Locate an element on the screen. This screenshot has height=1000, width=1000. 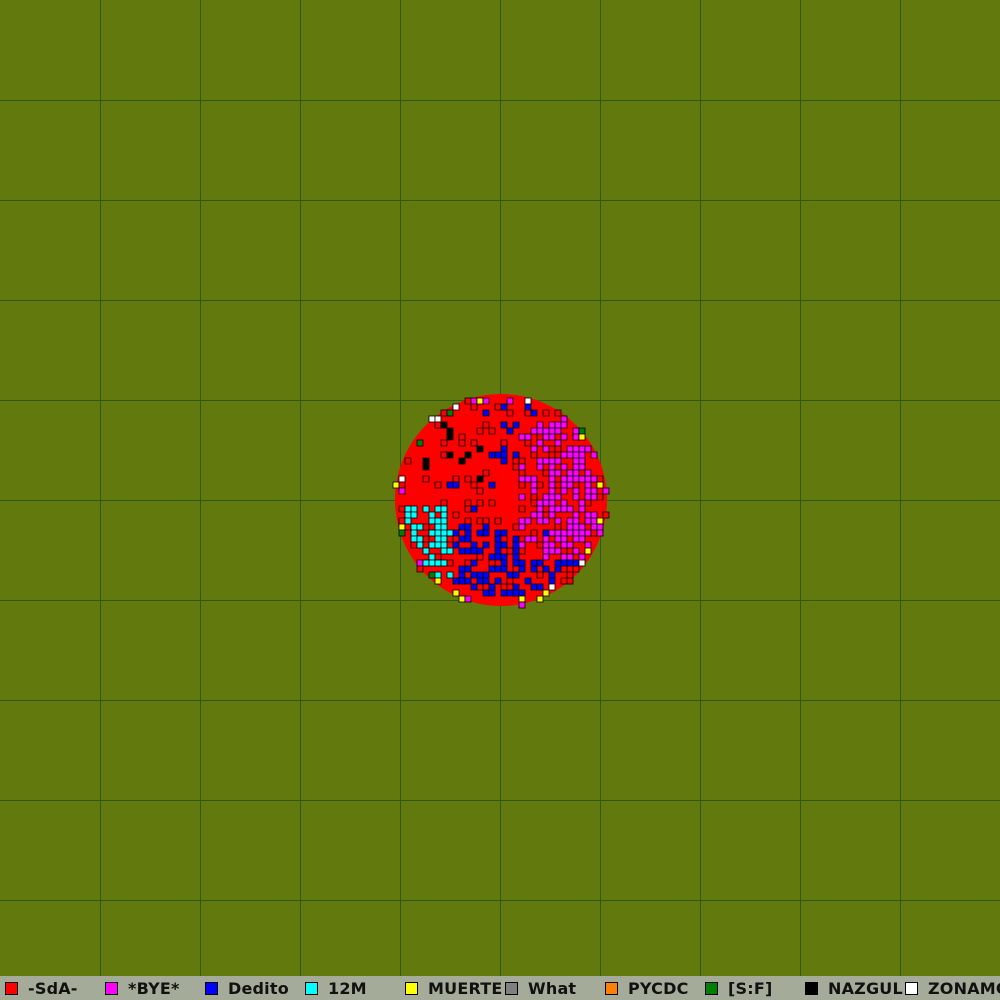
legend-item: Dedito is located at coordinates (244, 988).